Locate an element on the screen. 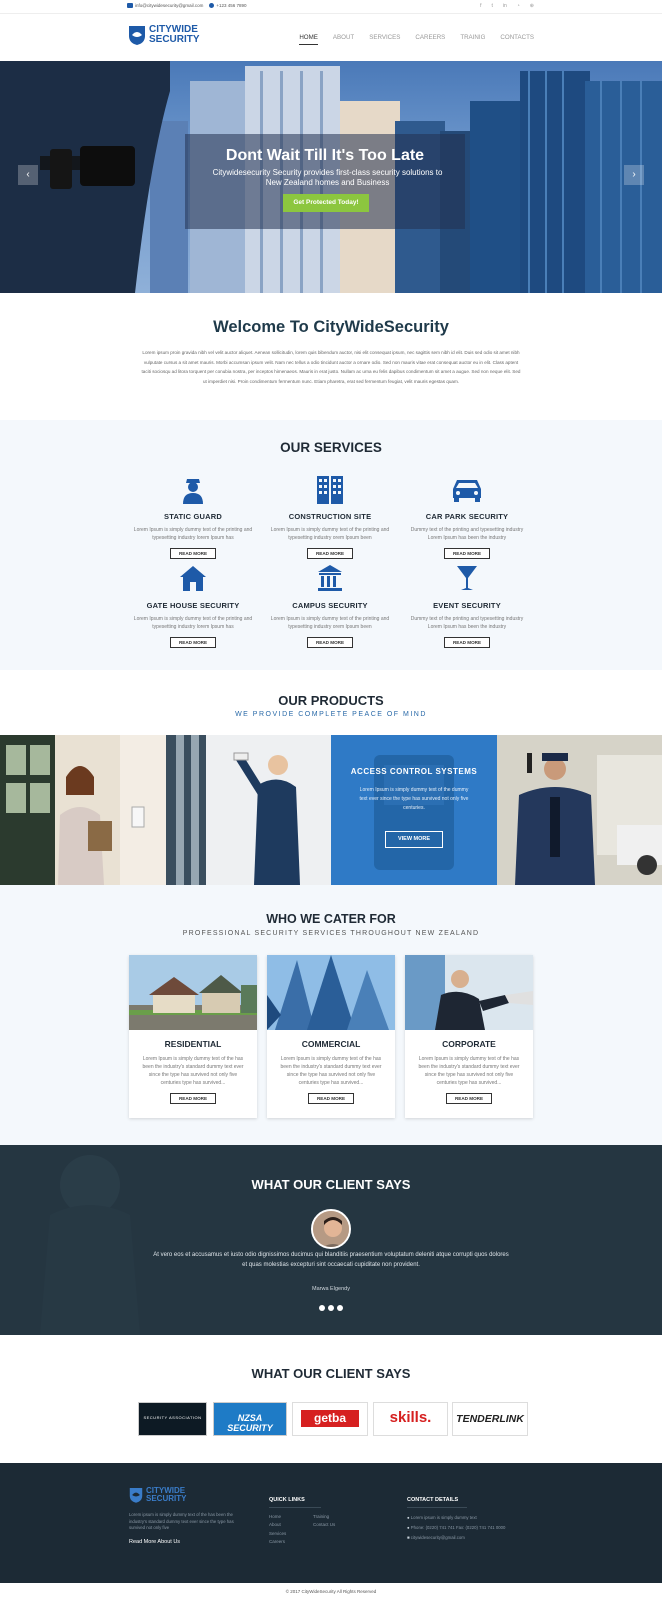 The height and width of the screenshot is (1600, 662). partners-title: WHAT OUR CLIENT SAYS is located at coordinates (331, 1373).